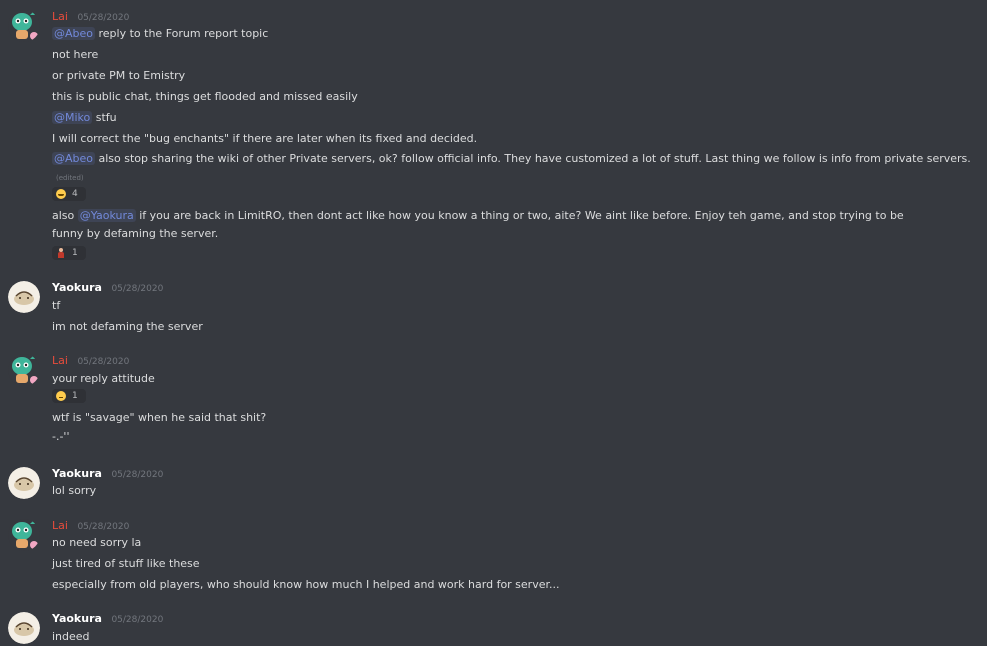 This screenshot has height=646, width=987. What do you see at coordinates (159, 417) in the screenshot?
I see `message-line: wtf is "savage" when he said that shit?` at bounding box center [159, 417].